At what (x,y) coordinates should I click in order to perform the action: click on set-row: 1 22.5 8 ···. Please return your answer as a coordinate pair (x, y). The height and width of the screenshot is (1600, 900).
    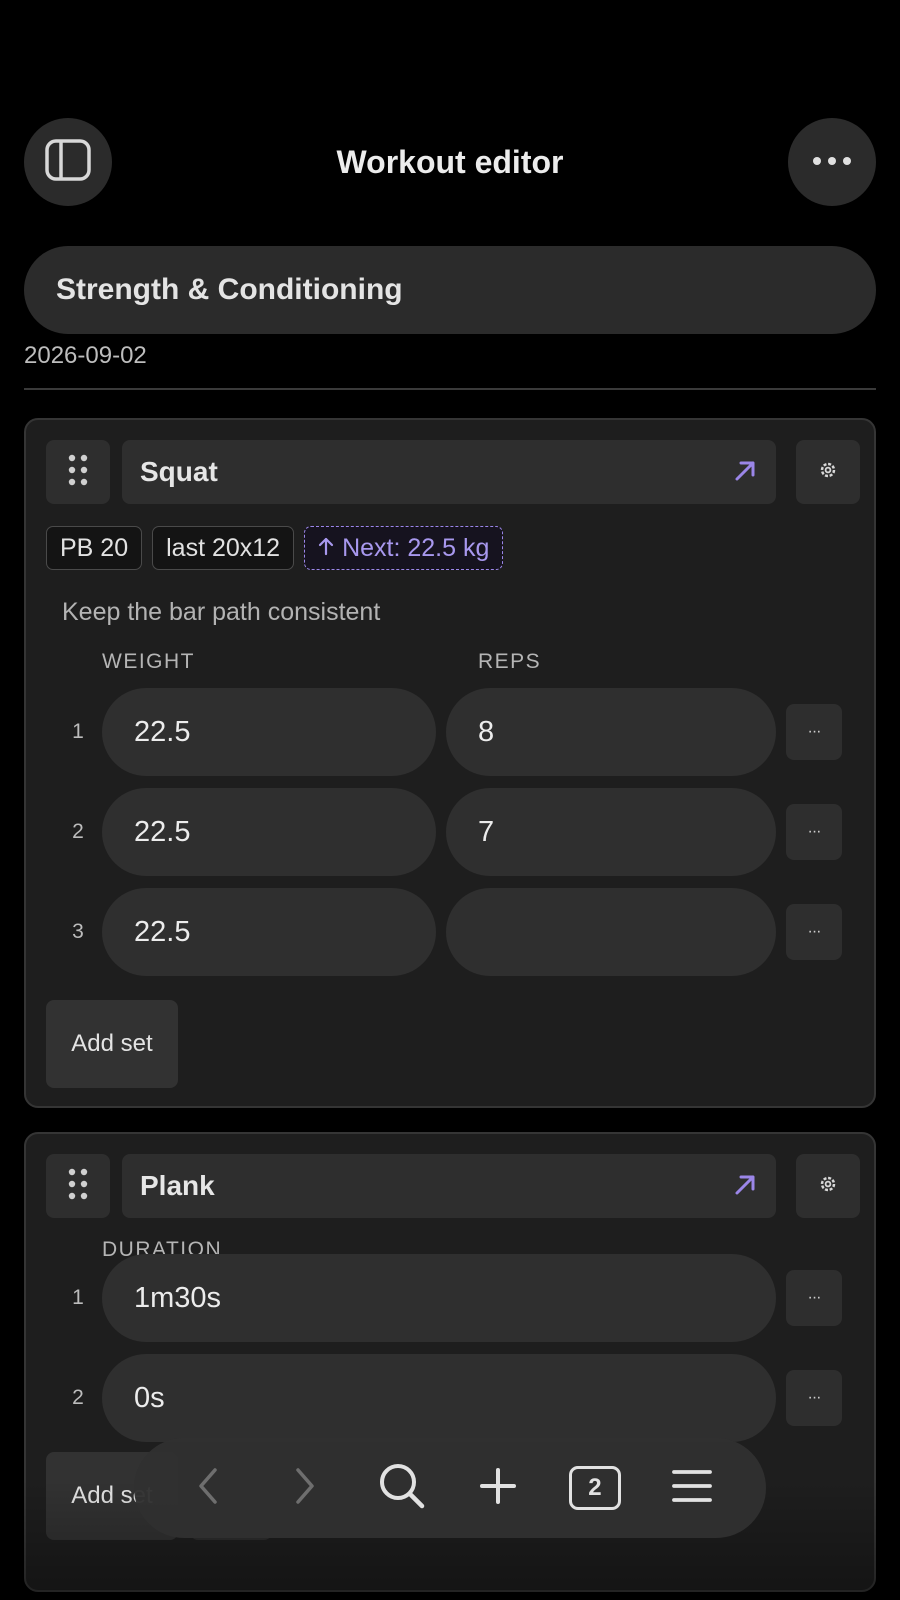
    Looking at the image, I should click on (450, 732).